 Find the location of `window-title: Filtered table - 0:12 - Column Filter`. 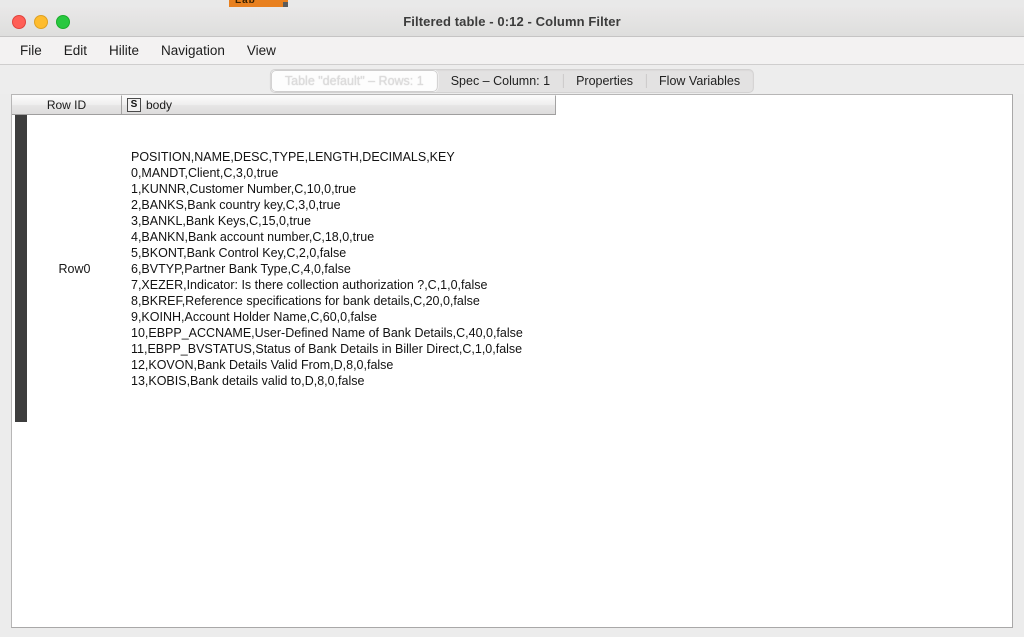

window-title: Filtered table - 0:12 - Column Filter is located at coordinates (512, 21).